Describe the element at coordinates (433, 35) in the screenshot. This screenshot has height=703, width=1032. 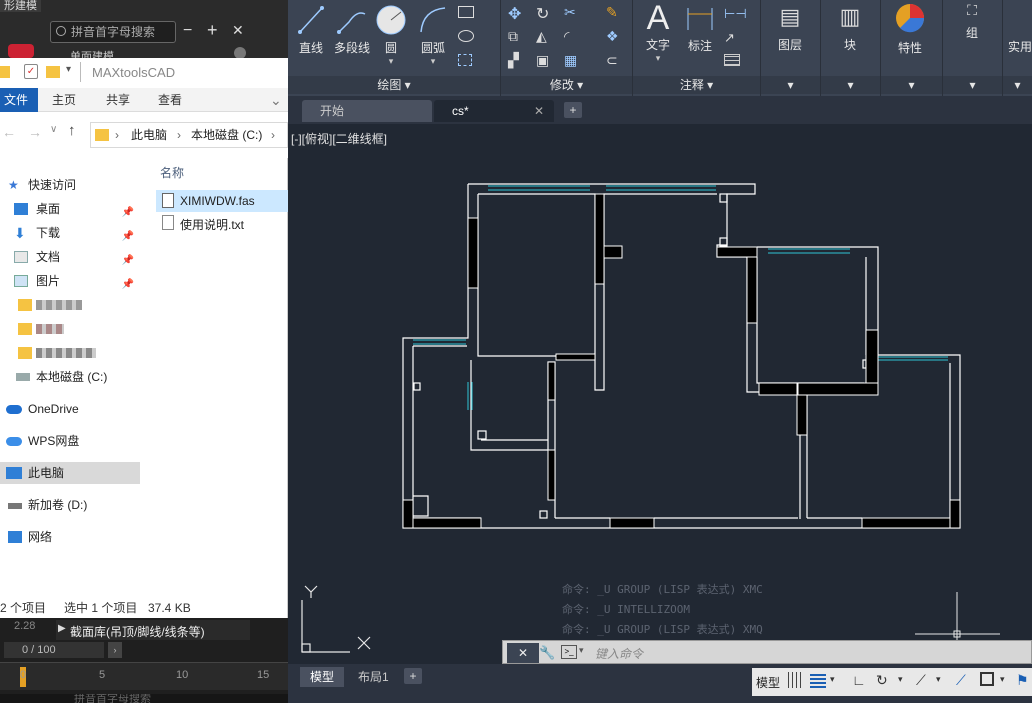
I see `arc-tool-button: 圆弧 ▾` at that location.